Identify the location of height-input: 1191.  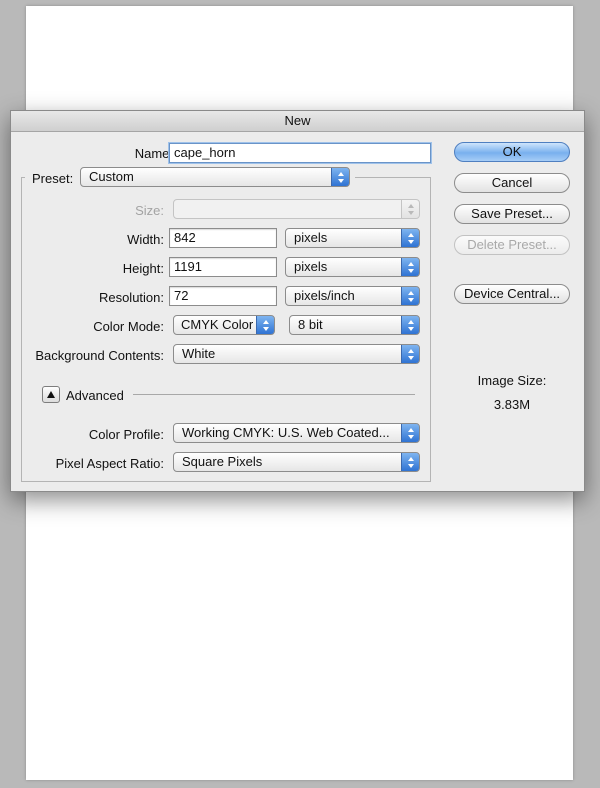
(223, 267).